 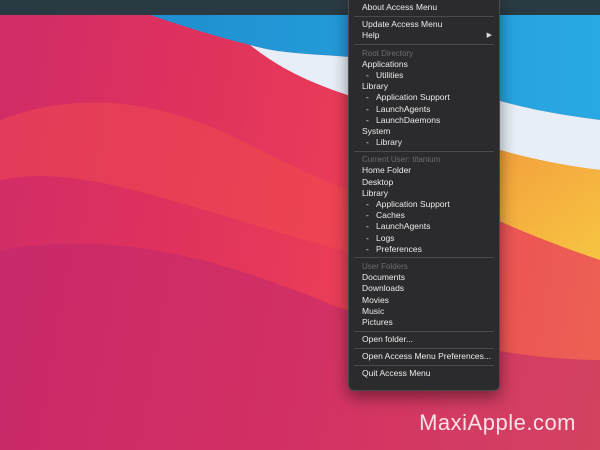 I want to click on menu-item-applications: Applications, so click(x=424, y=64).